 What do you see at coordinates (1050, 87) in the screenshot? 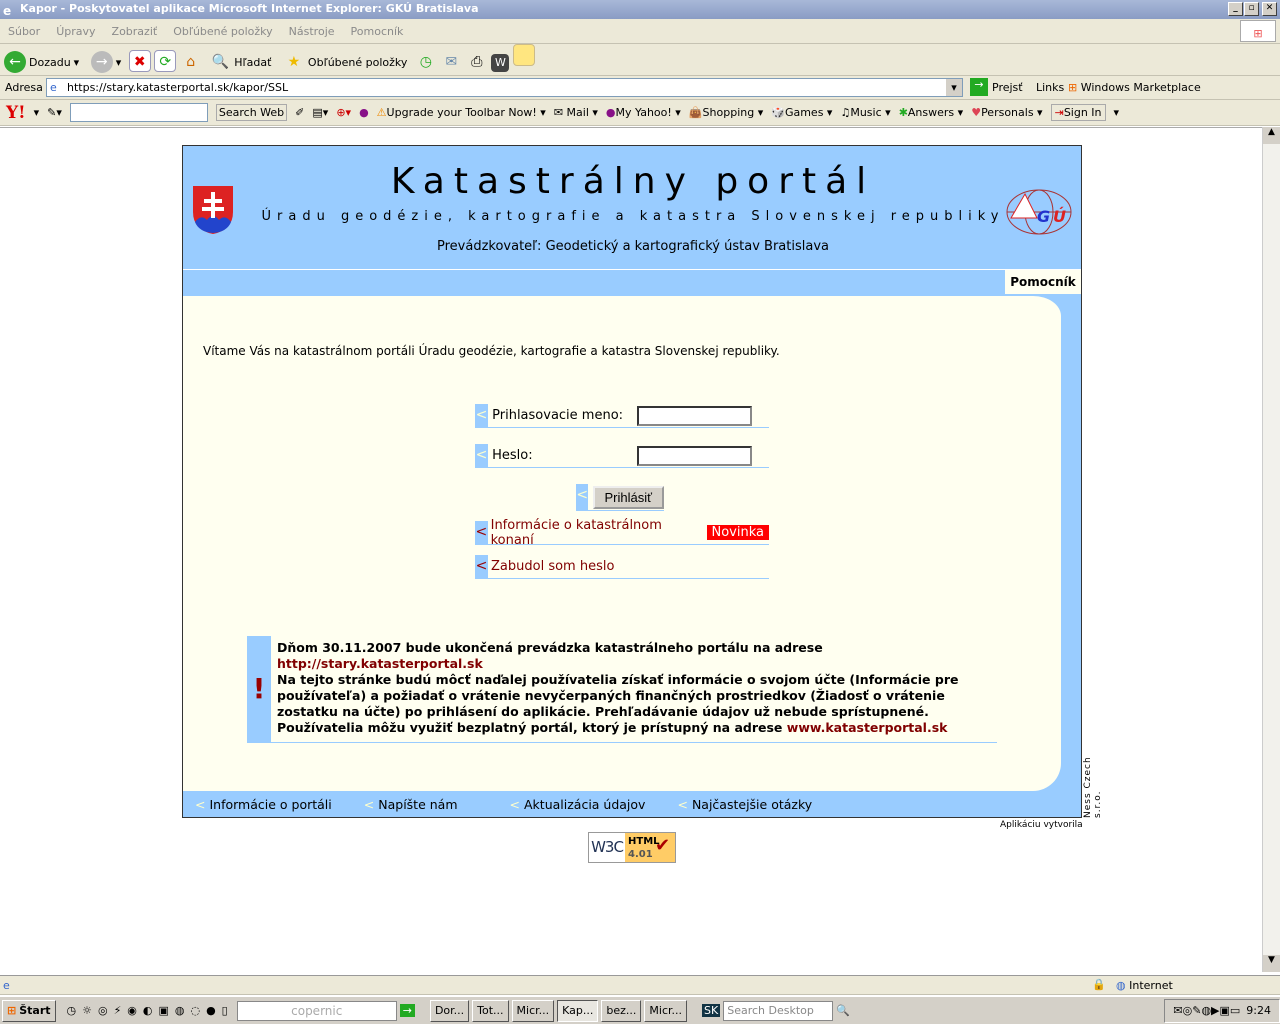
I see `links-label: Links` at bounding box center [1050, 87].